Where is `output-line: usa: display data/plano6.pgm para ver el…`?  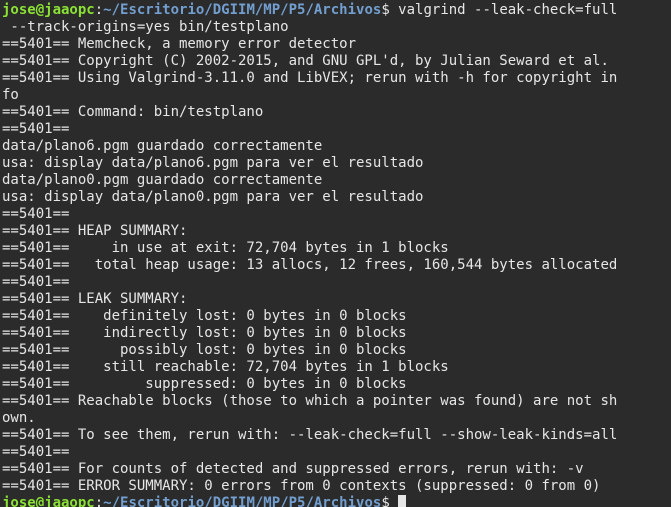
output-line: usa: display data/plano6.pgm para ver el… is located at coordinates (213, 163).